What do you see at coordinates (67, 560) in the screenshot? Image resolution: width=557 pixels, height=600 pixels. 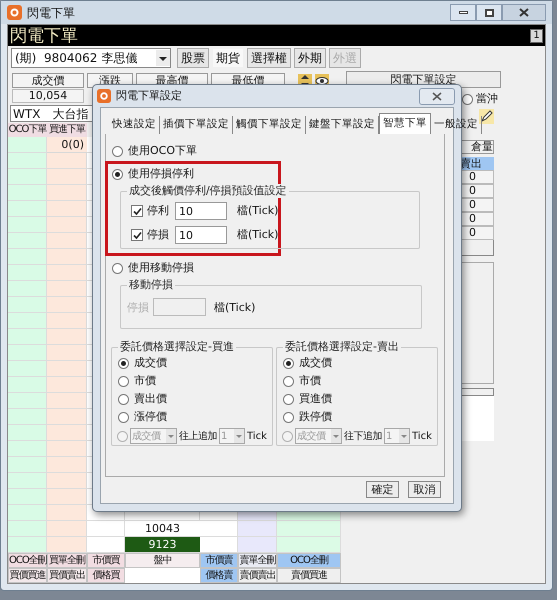 I see `action-button: 買單全刪` at bounding box center [67, 560].